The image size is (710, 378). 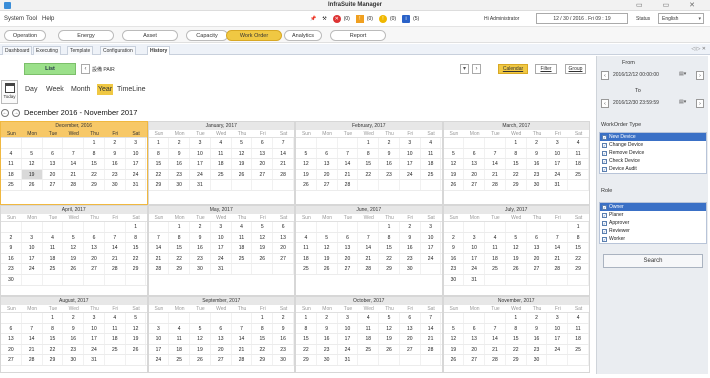 I want to click on calendar-dropdown-icon: ▤▾, so click(x=682, y=102).